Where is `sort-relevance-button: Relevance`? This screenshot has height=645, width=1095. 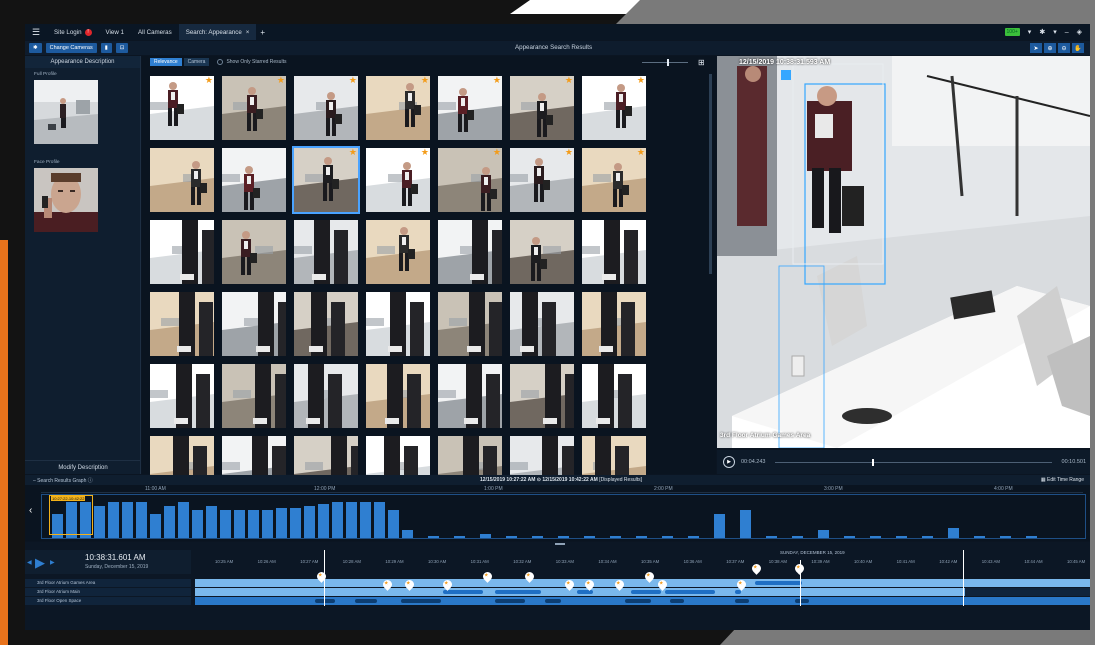 sort-relevance-button: Relevance is located at coordinates (166, 62).